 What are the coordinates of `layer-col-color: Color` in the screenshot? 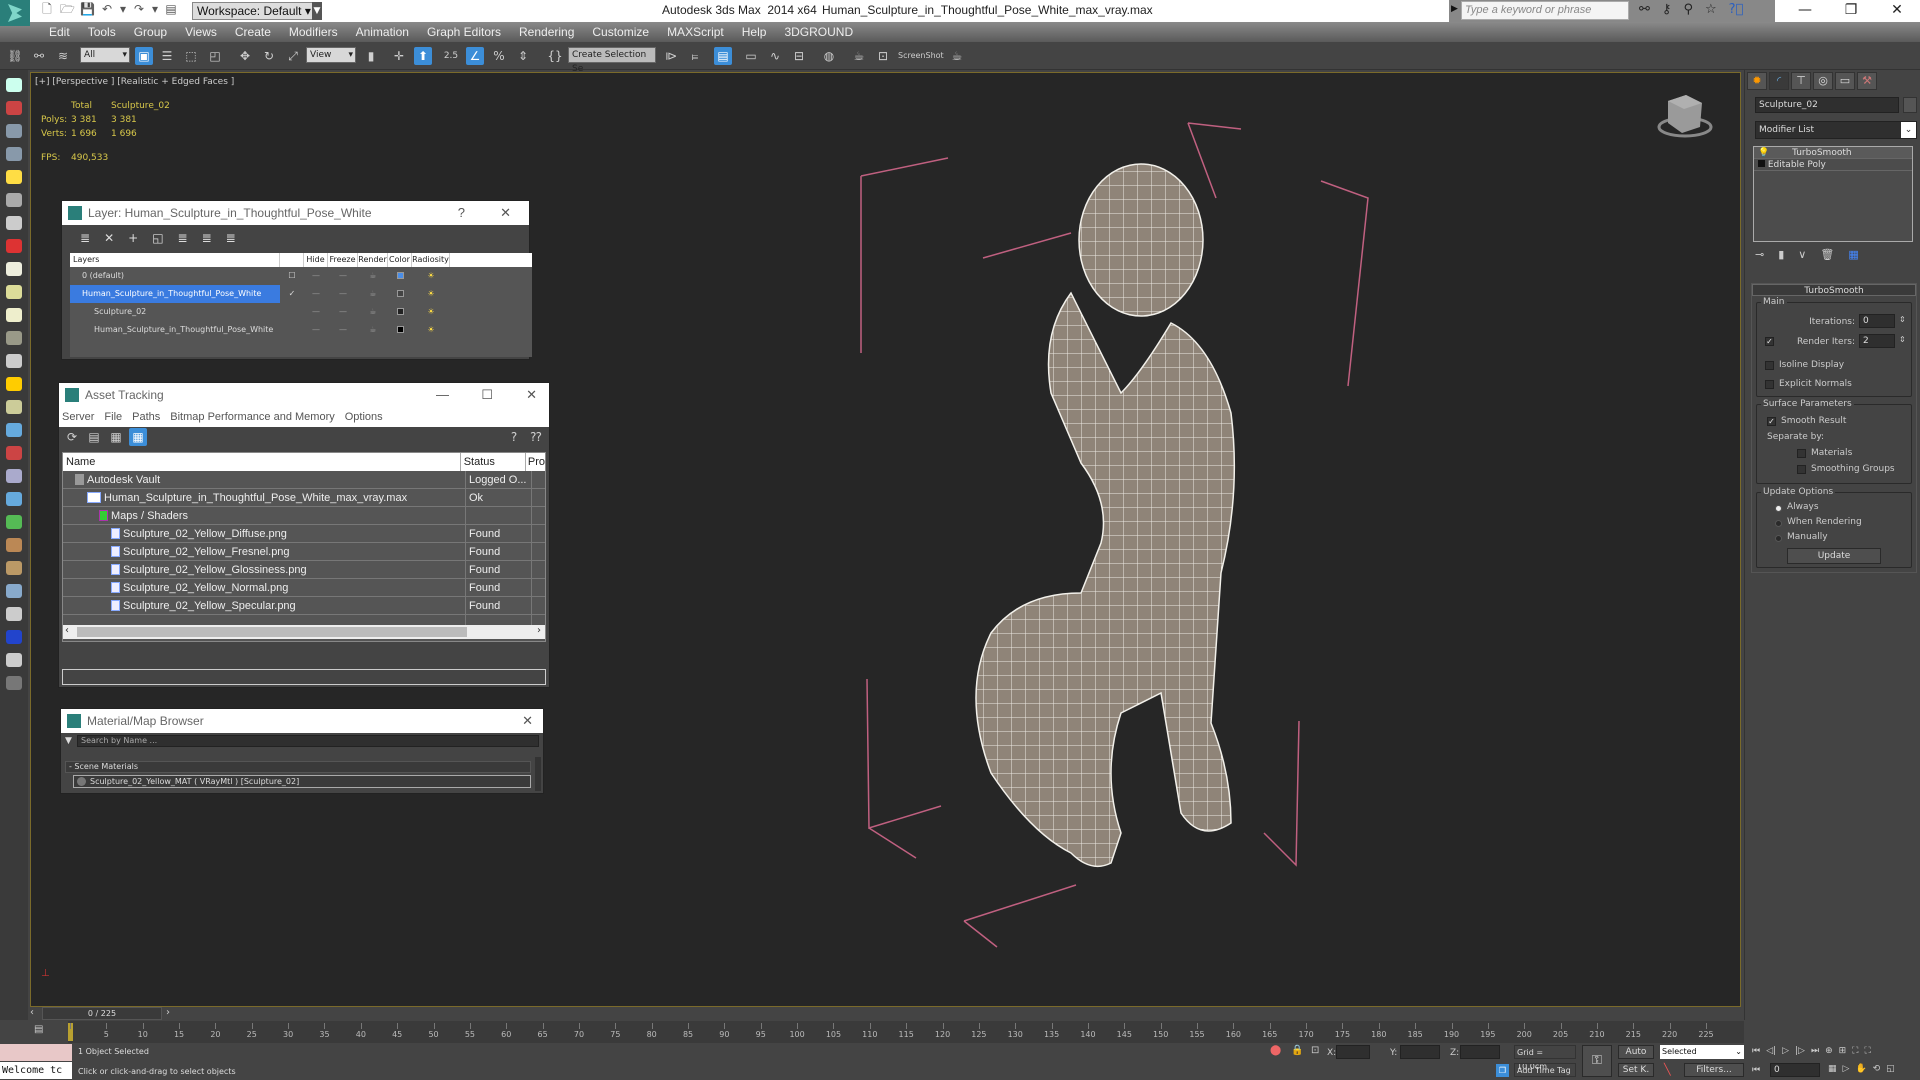 It's located at (400, 260).